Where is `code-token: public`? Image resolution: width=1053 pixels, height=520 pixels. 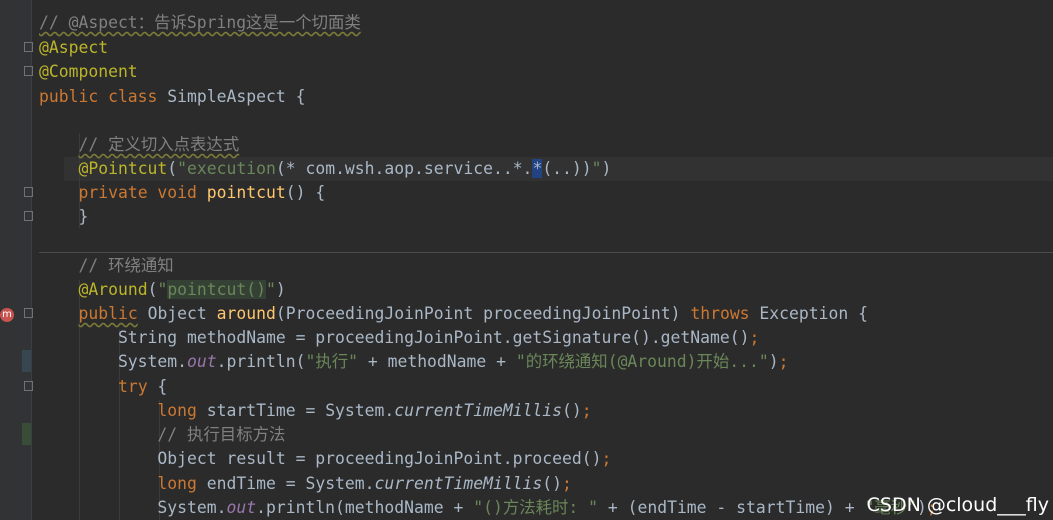 code-token: public is located at coordinates (108, 313).